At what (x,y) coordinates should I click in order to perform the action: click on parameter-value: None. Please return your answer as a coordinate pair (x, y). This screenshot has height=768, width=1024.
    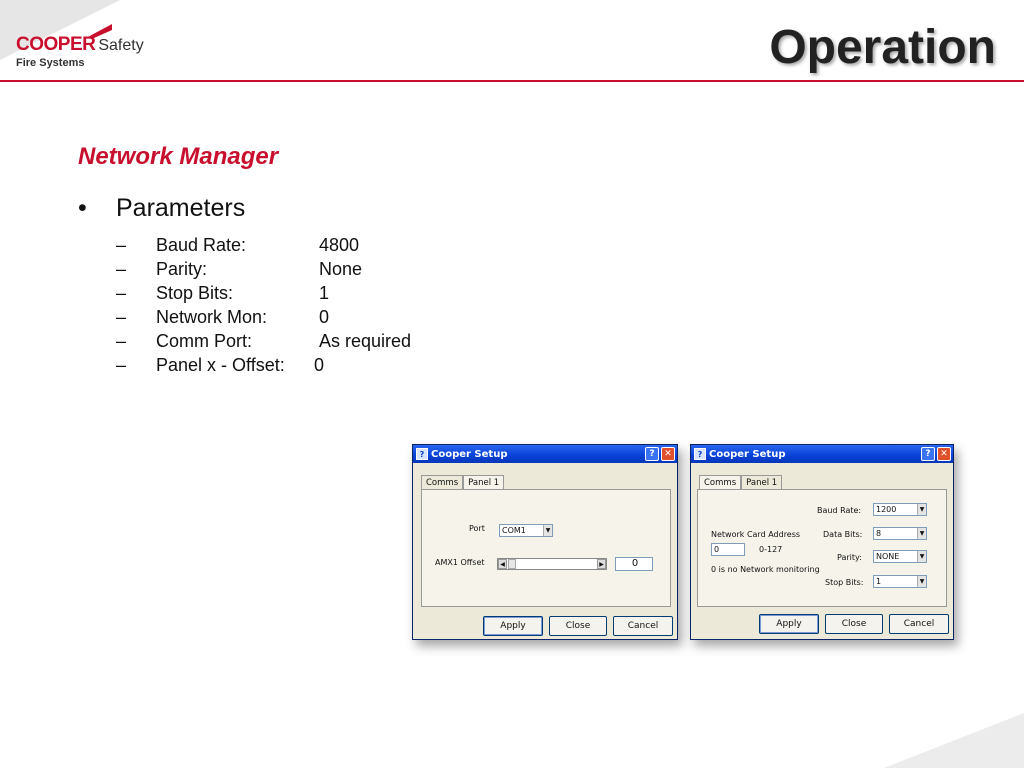
    Looking at the image, I should click on (341, 269).